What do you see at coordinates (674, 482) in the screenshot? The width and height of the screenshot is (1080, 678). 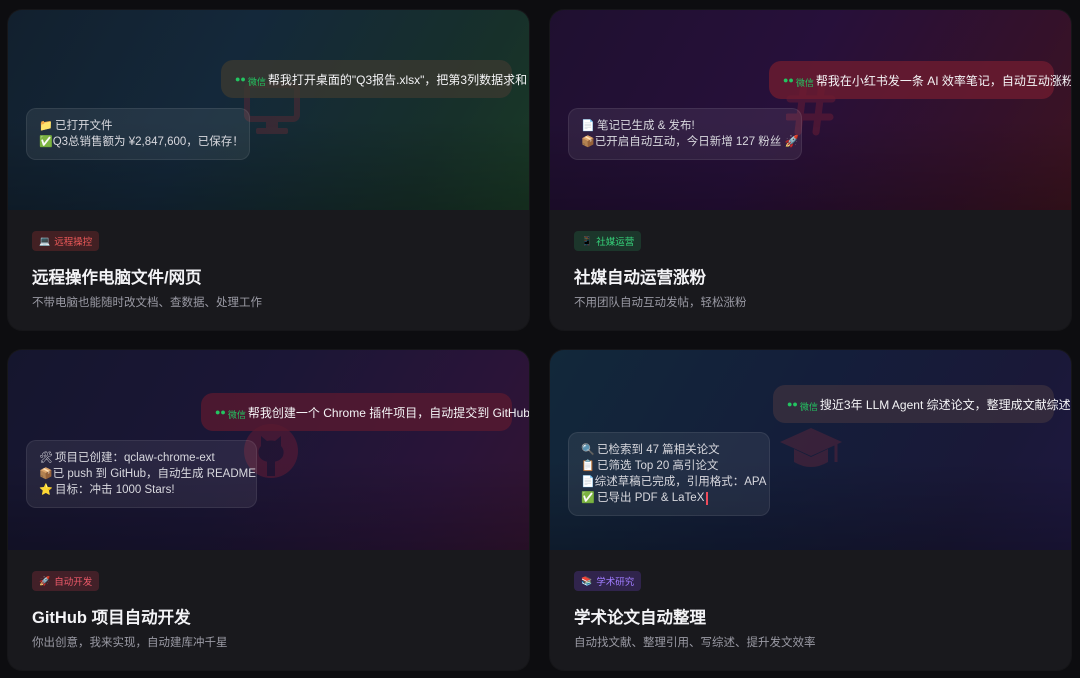 I see `reply-line: 📄 综述草稿已完成，引用格式：APA` at bounding box center [674, 482].